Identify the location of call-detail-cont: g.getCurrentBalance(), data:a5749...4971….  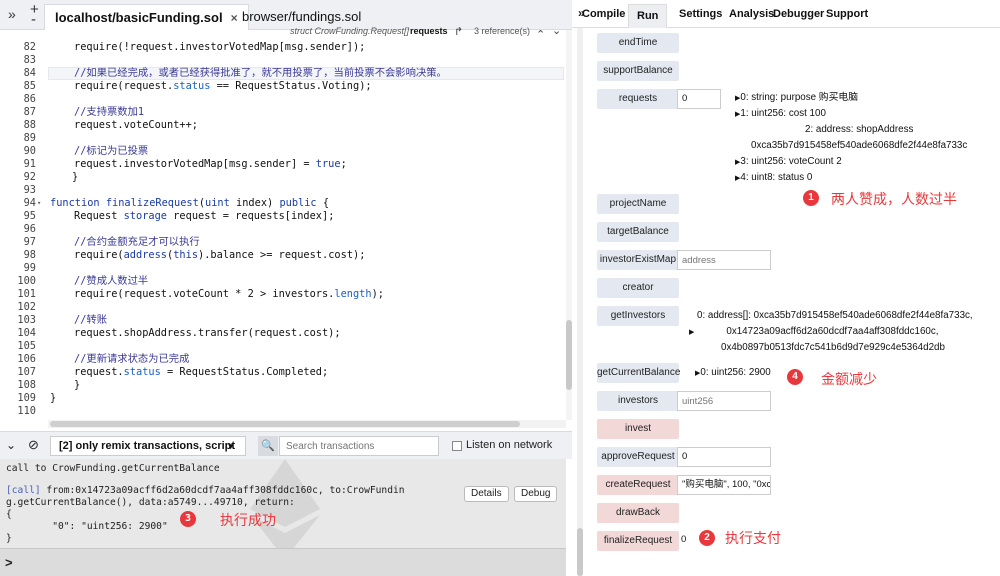
(150, 502).